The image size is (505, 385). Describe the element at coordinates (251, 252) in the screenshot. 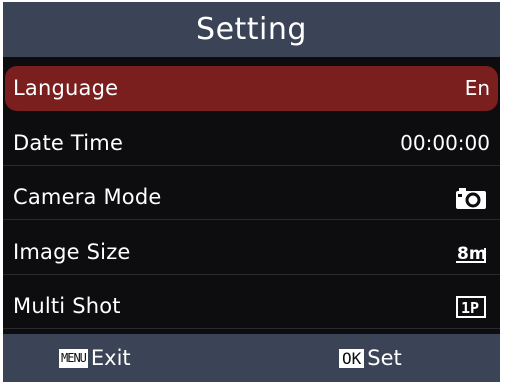

I see `menu-item-image-size: Image Size 8m` at that location.